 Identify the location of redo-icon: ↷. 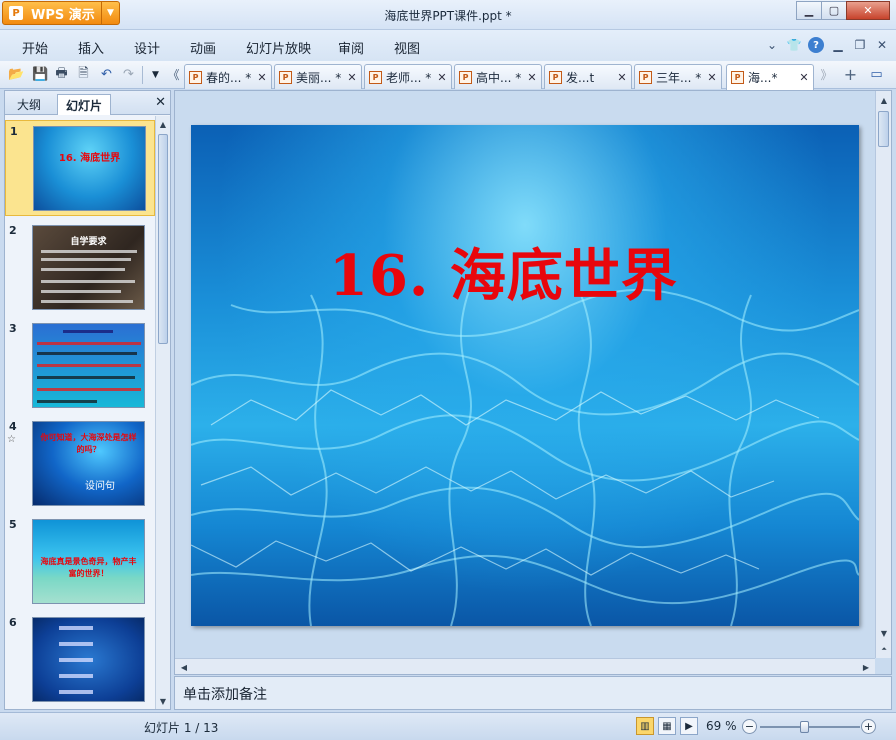
(128, 74).